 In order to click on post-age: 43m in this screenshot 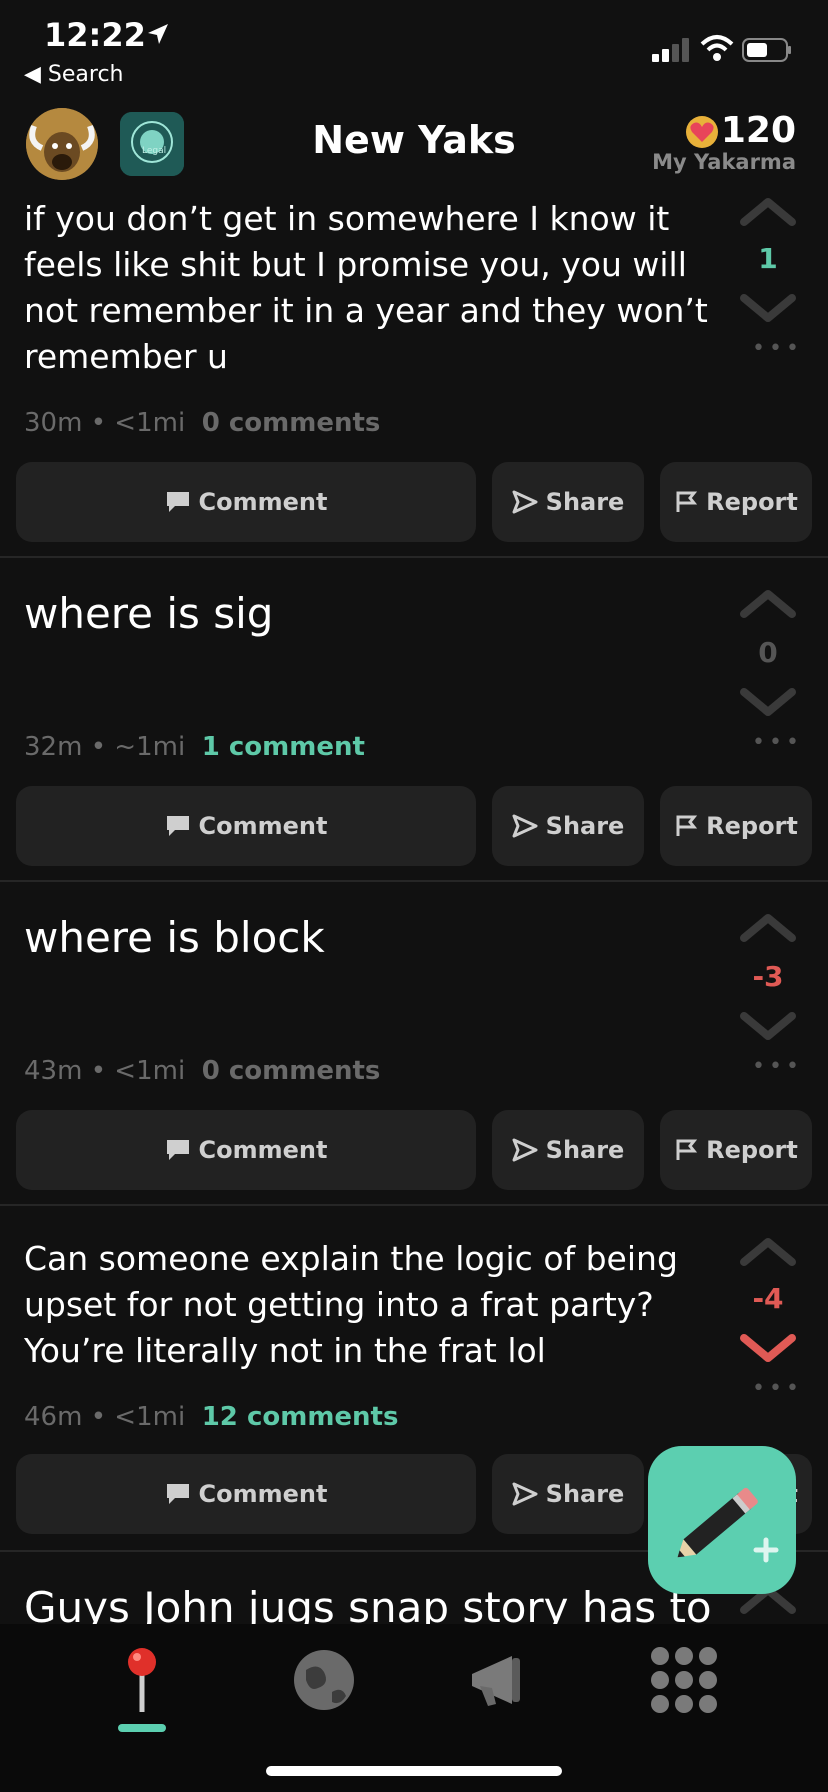, I will do `click(53, 1071)`.